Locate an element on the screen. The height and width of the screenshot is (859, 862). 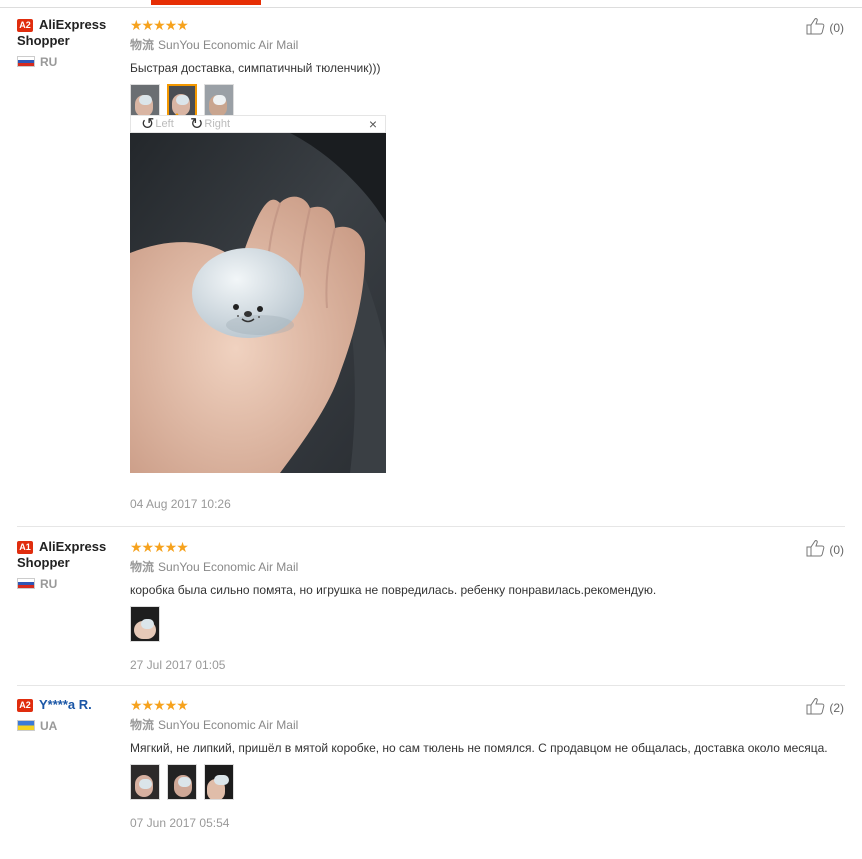
rotate-right-icon: ↻ is located at coordinates (197, 124).